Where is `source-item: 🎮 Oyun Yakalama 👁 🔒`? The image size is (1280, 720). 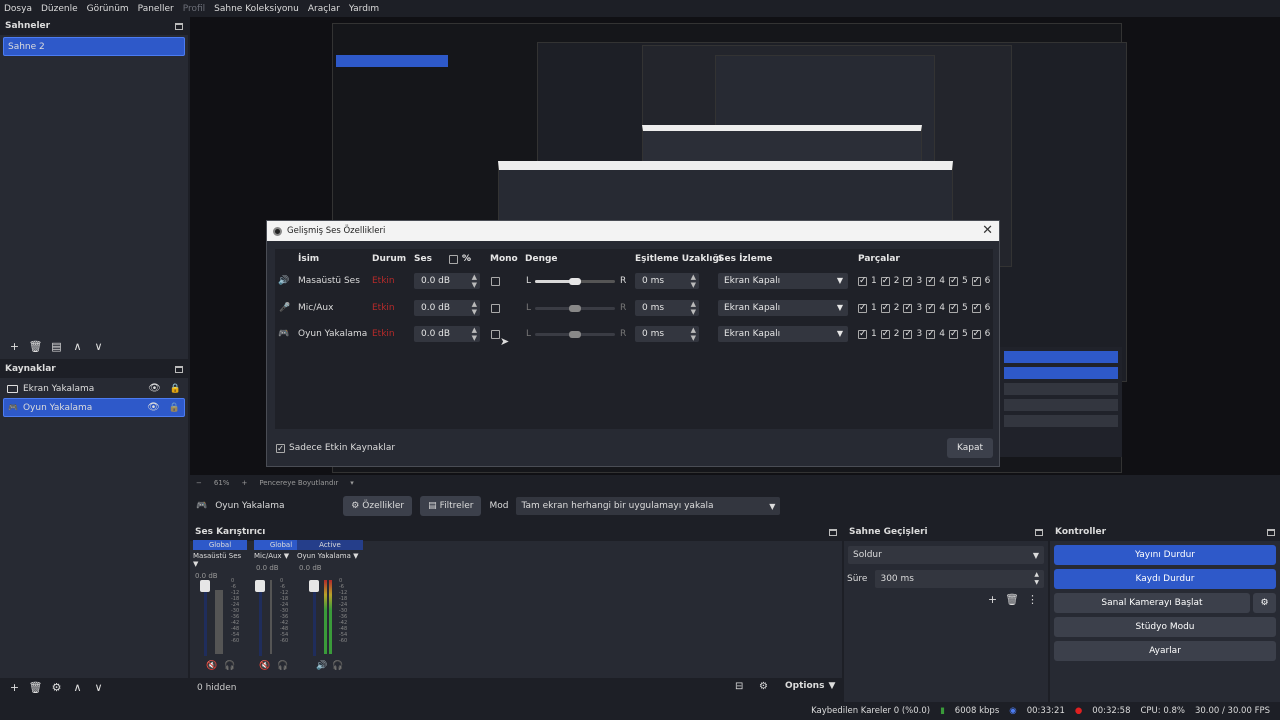 source-item: 🎮 Oyun Yakalama 👁 🔒 is located at coordinates (94, 407).